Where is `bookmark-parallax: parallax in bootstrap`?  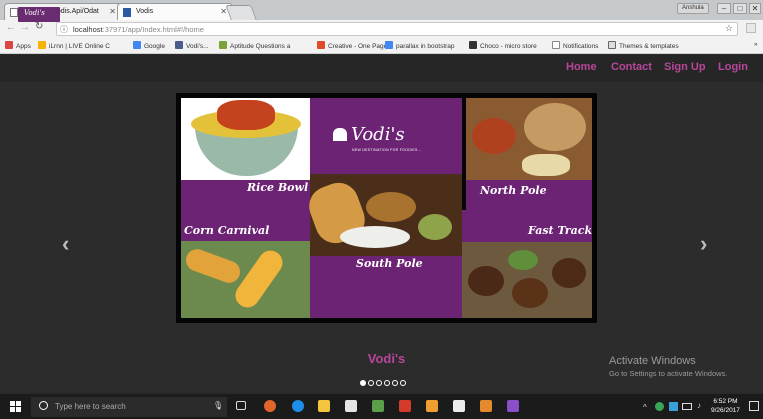
bookmark-parallax: parallax in bootstrap is located at coordinates (425, 45).